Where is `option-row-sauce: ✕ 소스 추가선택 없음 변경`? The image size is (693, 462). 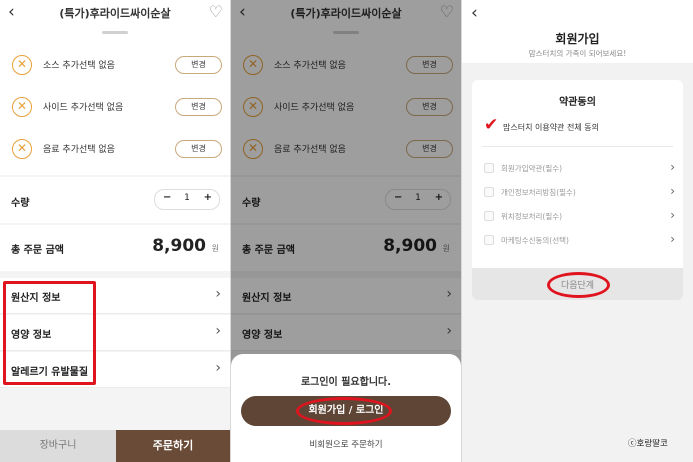 option-row-sauce: ✕ 소스 추가선택 없음 변경 is located at coordinates (115, 65).